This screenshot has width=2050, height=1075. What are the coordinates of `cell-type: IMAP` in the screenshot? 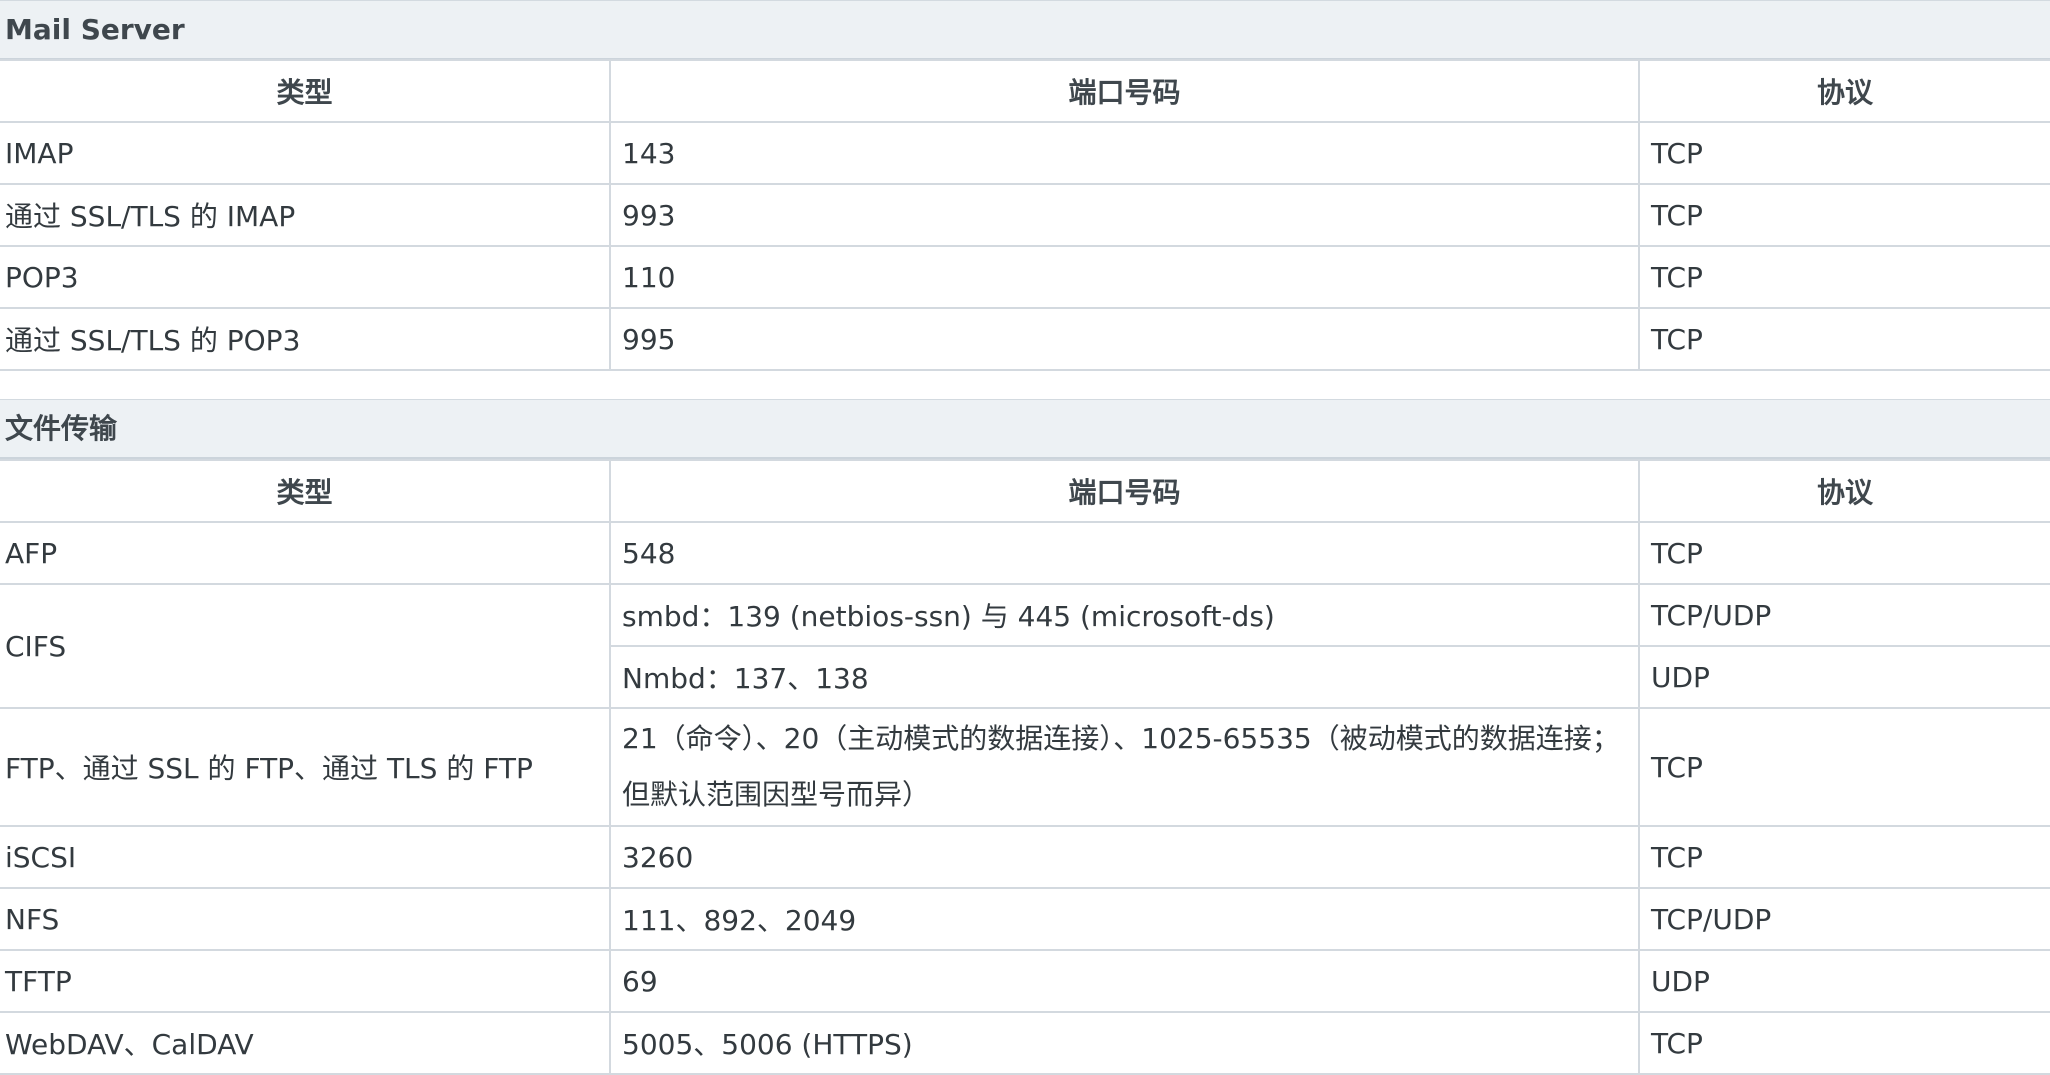 It's located at (305, 153).